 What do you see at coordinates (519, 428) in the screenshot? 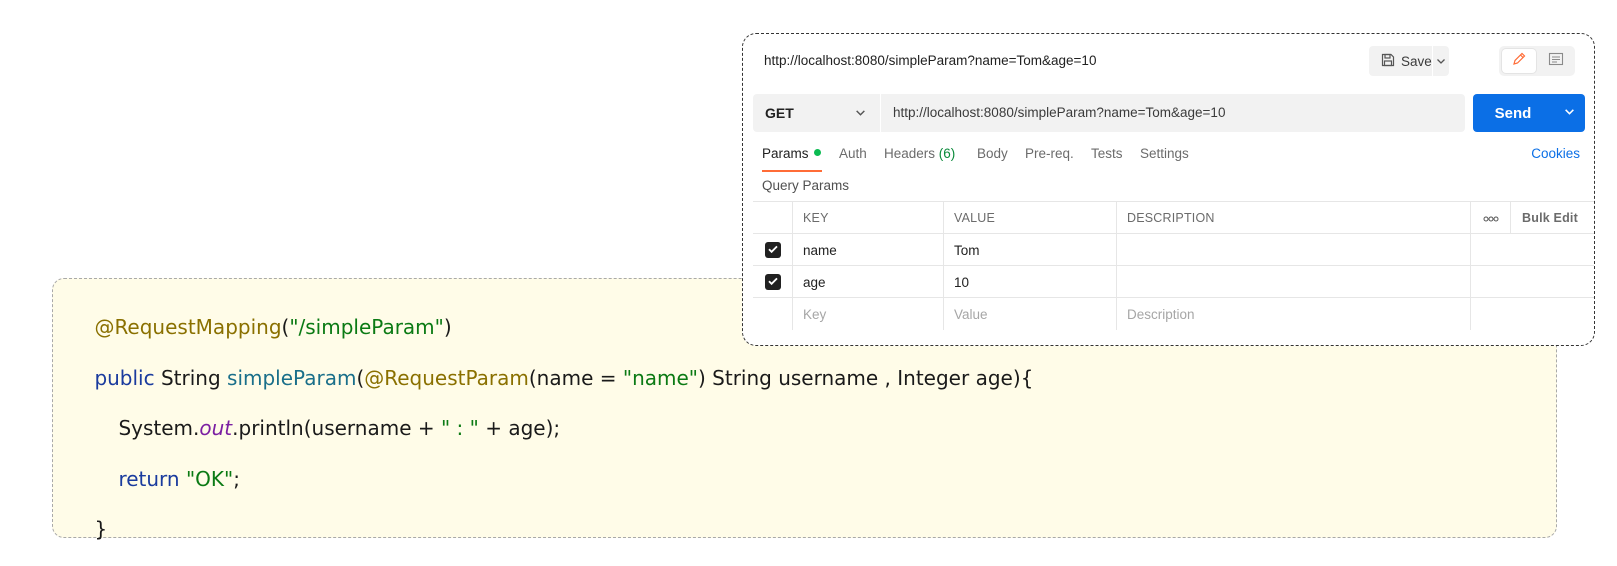
I see `println-end: + age);` at bounding box center [519, 428].